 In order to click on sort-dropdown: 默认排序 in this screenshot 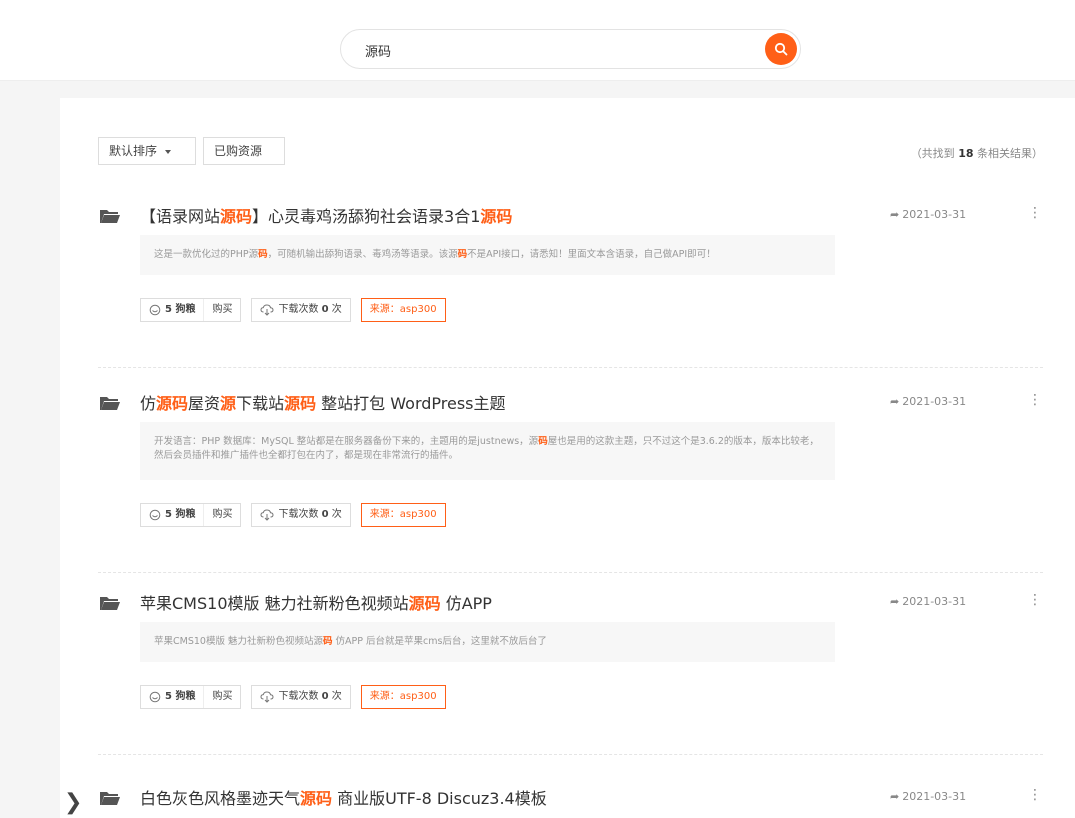, I will do `click(147, 151)`.